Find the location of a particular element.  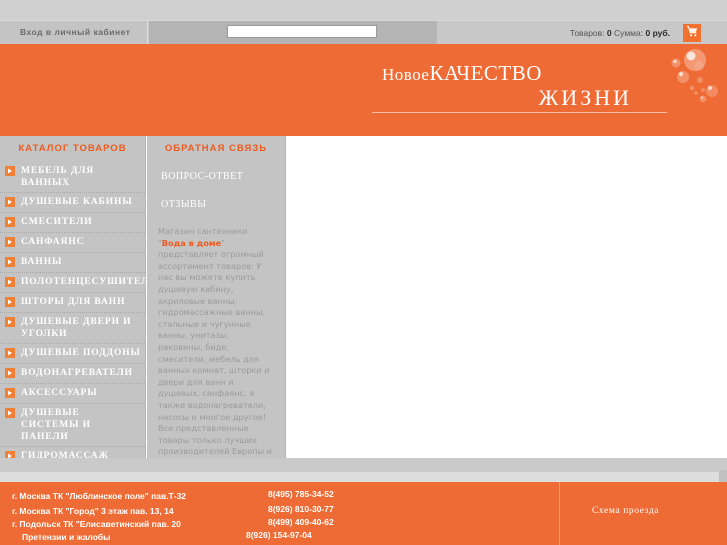

logo-word-kachestvo: КАЧЕСТВО is located at coordinates (485, 73).